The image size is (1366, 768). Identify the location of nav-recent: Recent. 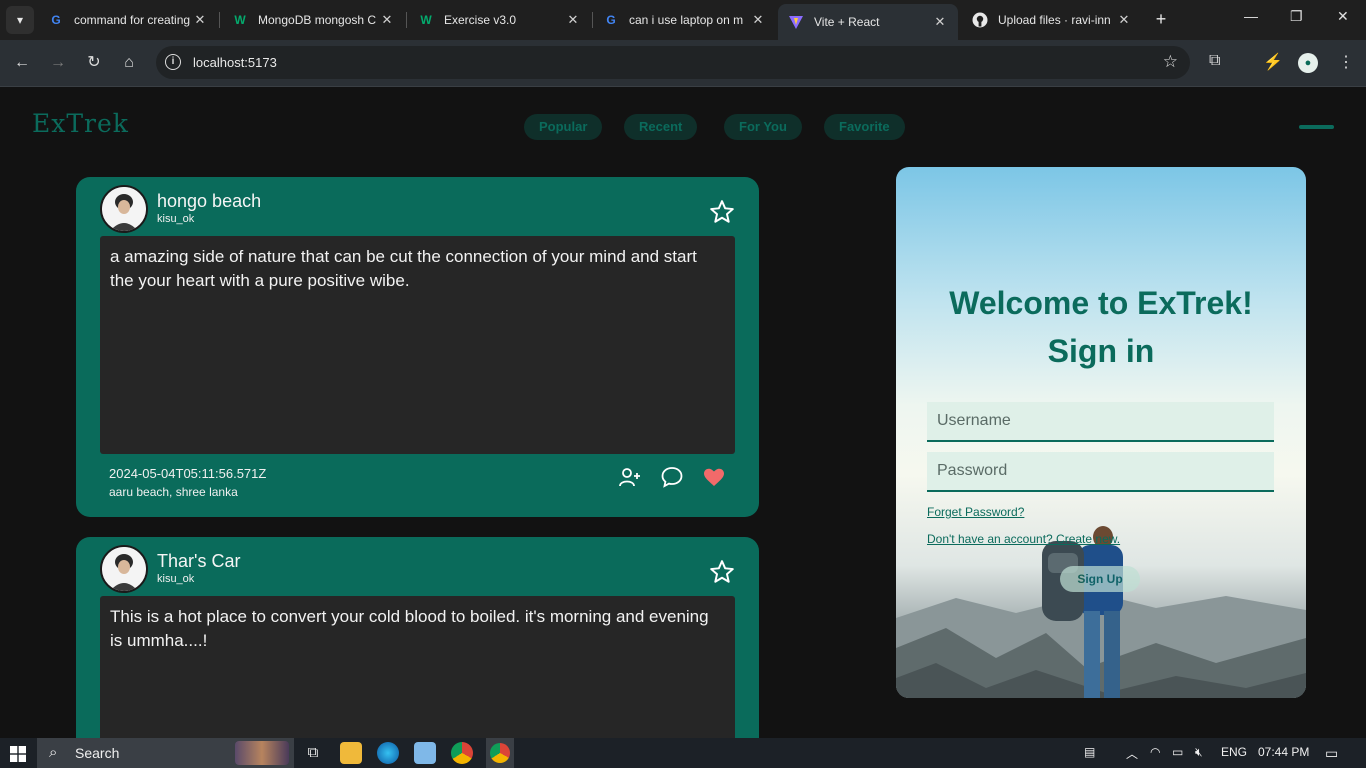
(661, 127).